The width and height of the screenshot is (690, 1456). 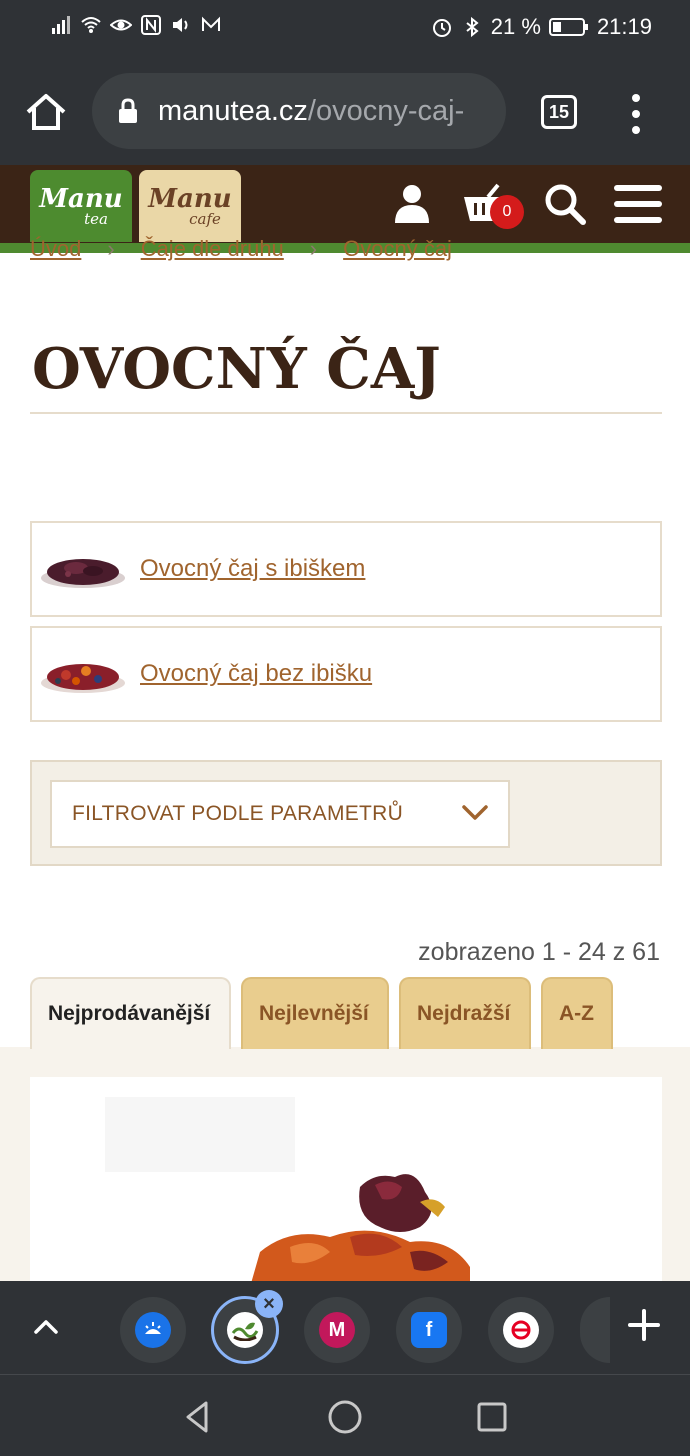 What do you see at coordinates (46, 1327) in the screenshot?
I see `chevron-up-icon` at bounding box center [46, 1327].